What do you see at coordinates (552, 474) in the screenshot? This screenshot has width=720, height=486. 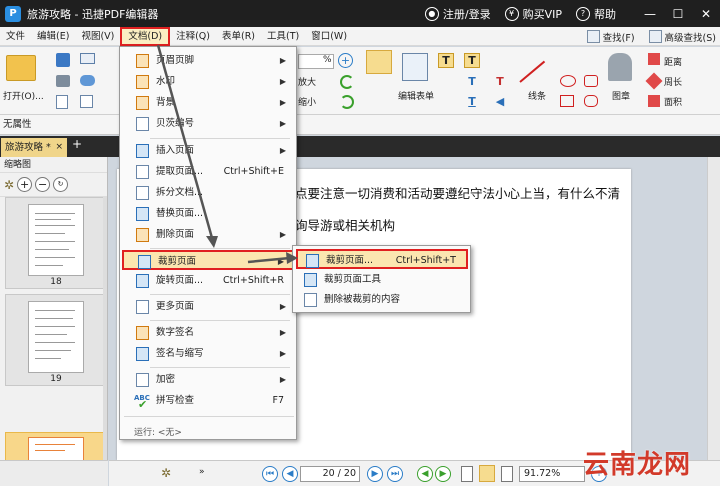 I see `zoom-level-select: 91.72%` at bounding box center [552, 474].